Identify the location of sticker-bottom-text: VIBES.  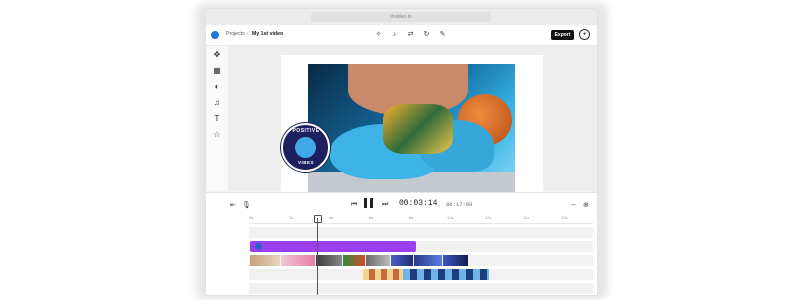
(305, 162).